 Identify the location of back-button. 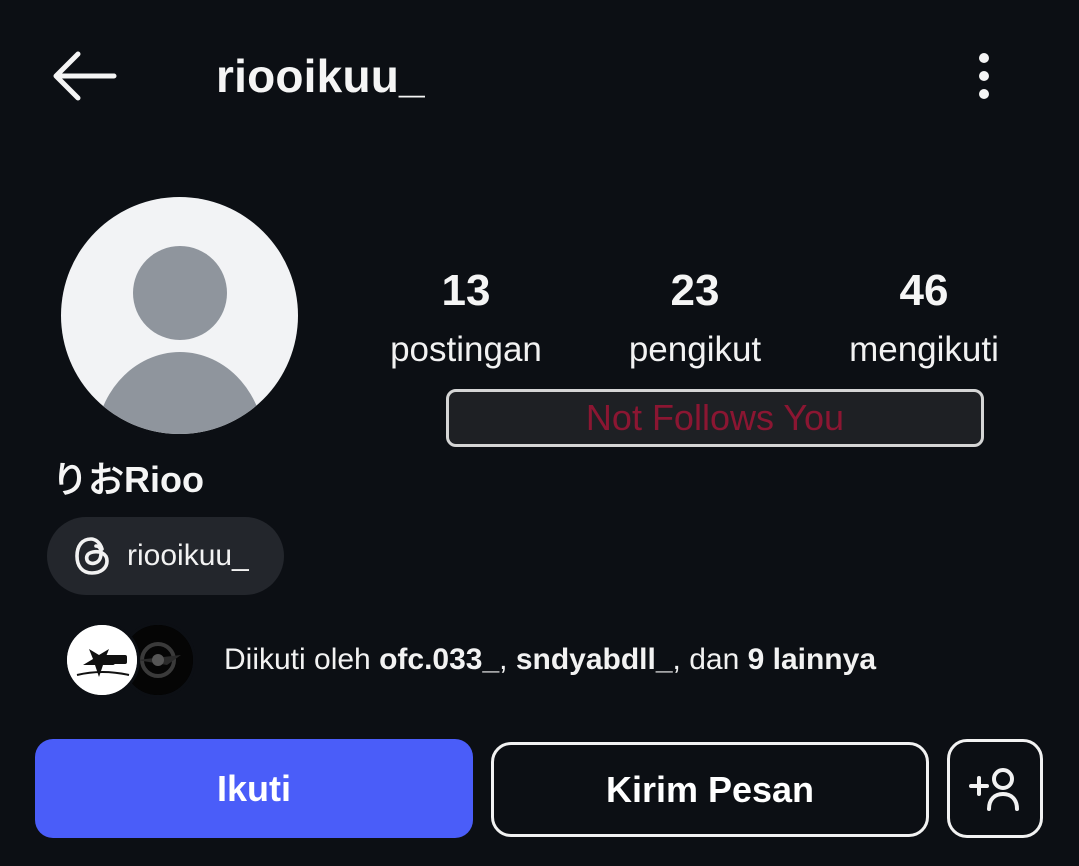
(84, 76).